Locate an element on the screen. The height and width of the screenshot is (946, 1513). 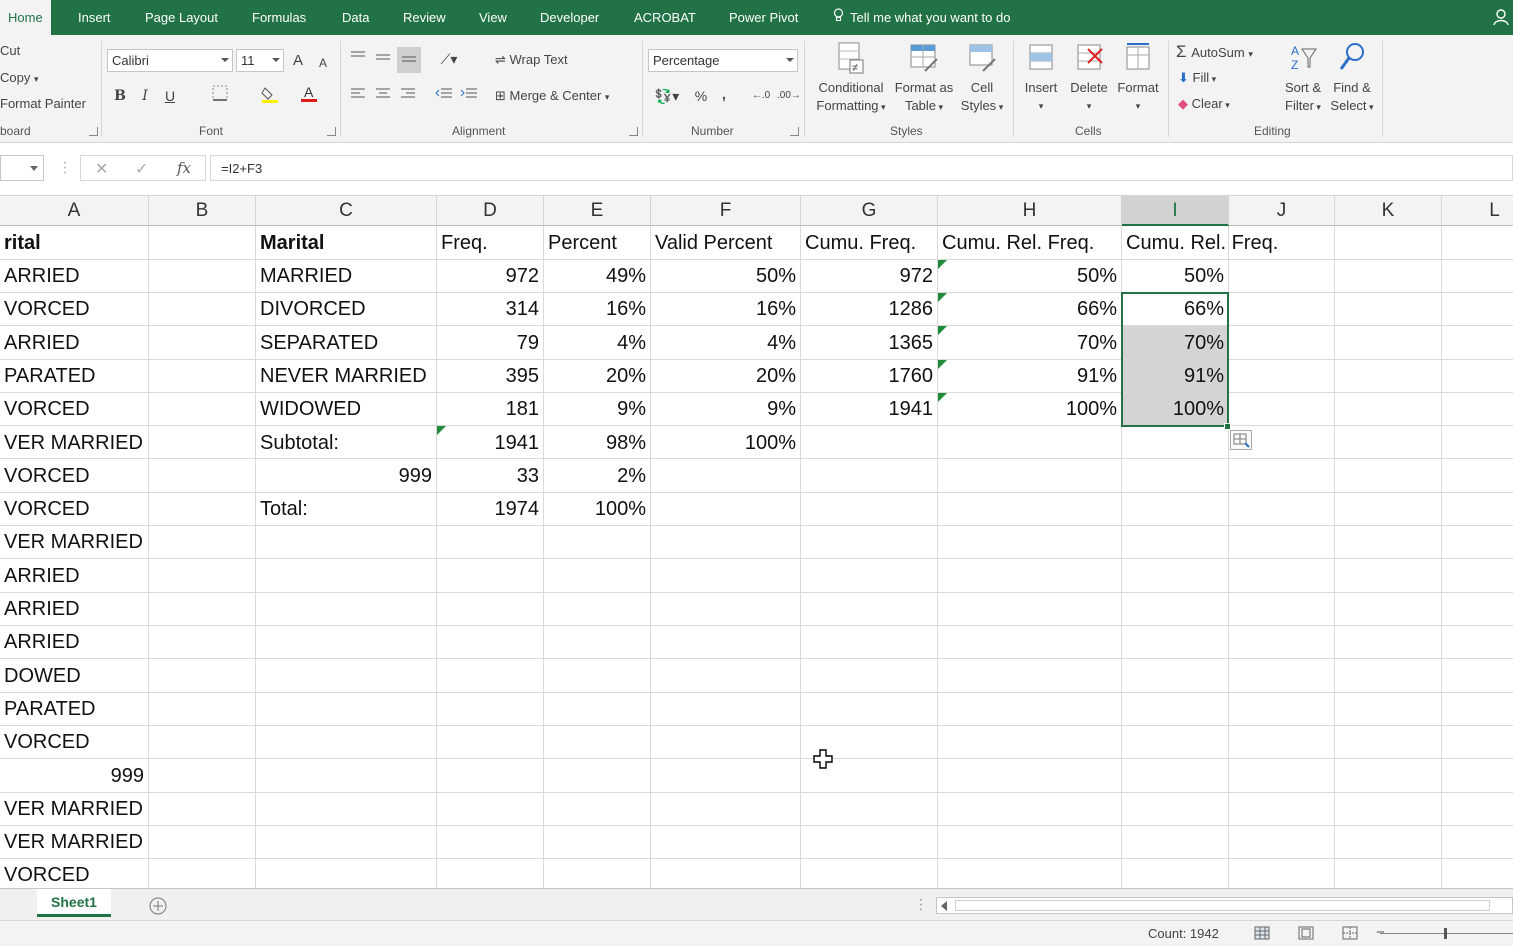
accounting-format-icon: 💱▾ is located at coordinates (667, 96).